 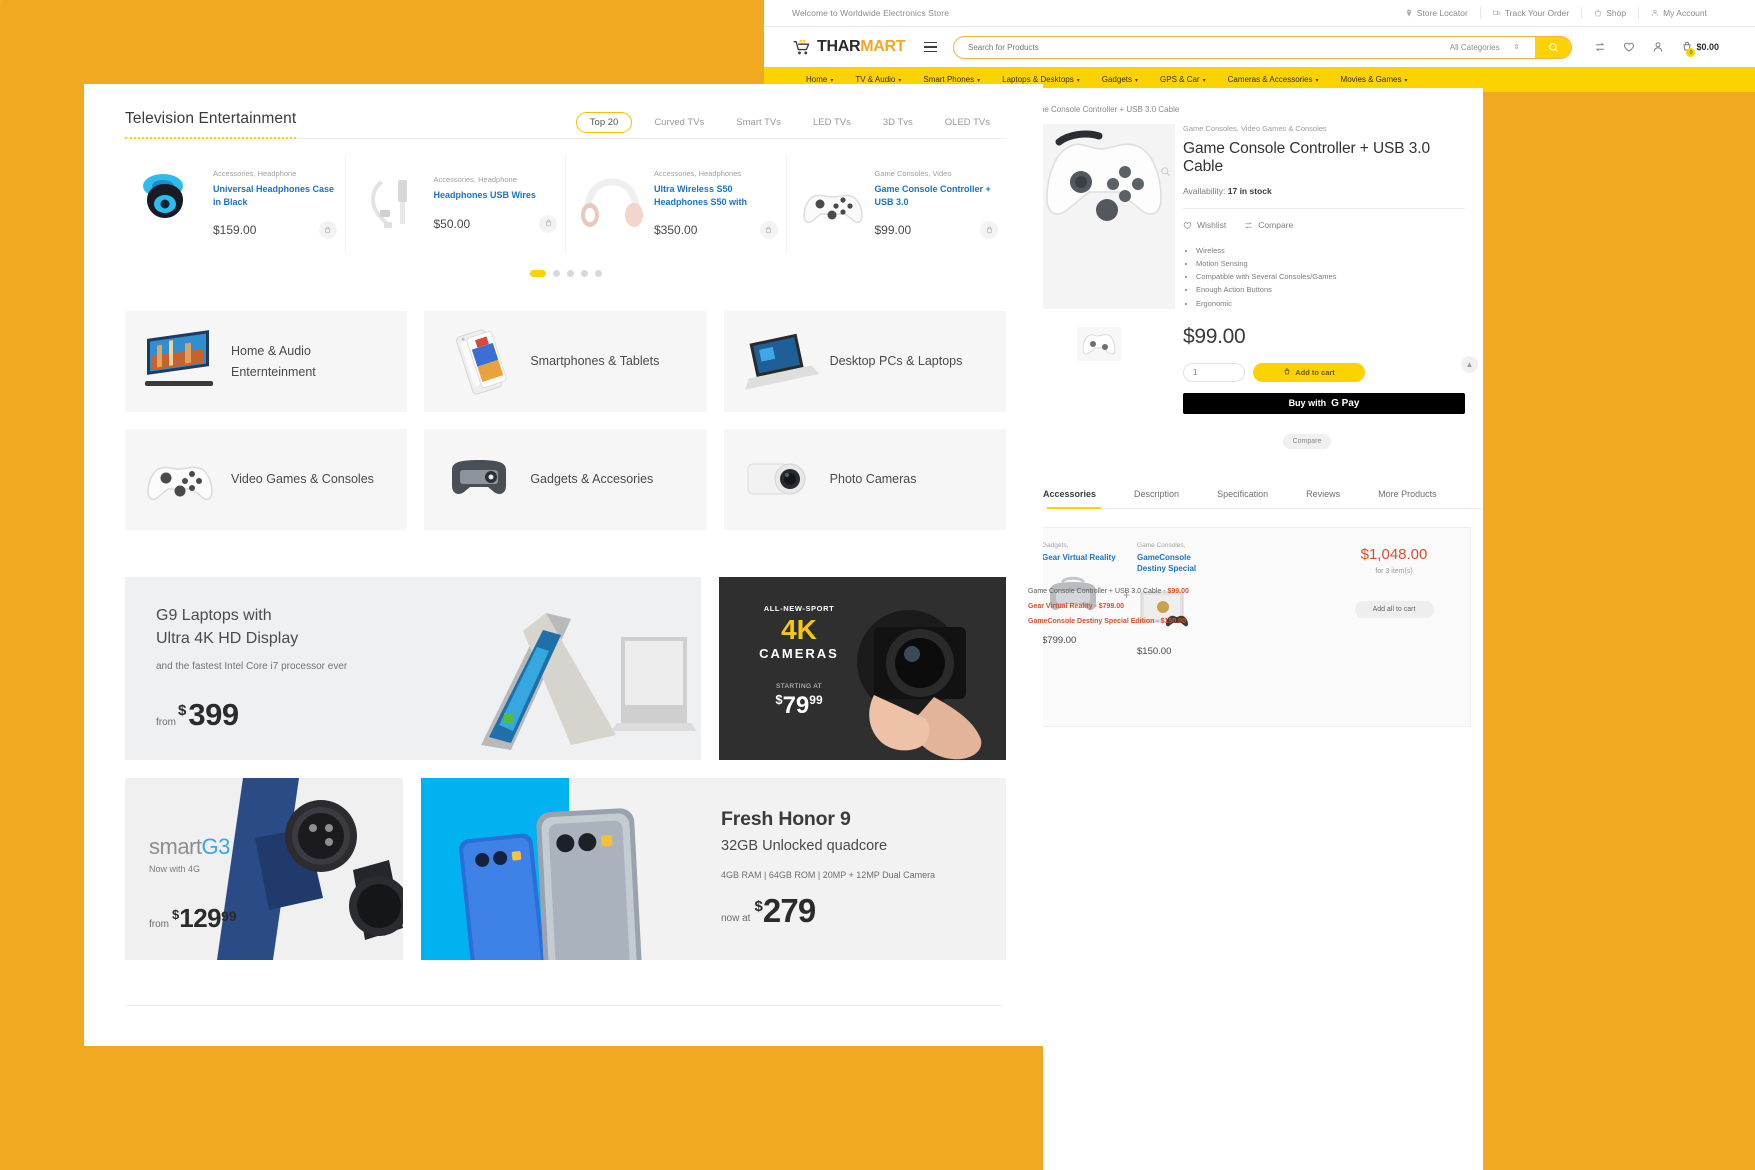 I want to click on quantity-input, so click(x=1214, y=372).